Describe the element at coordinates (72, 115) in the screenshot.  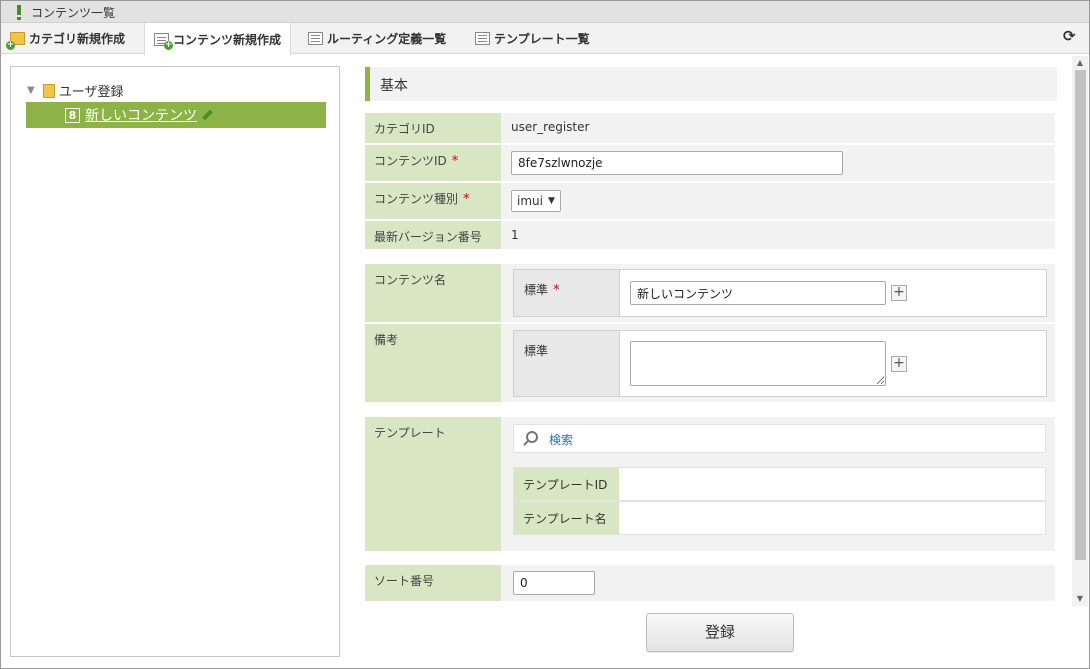
I see `content-number-badge: 8` at that location.